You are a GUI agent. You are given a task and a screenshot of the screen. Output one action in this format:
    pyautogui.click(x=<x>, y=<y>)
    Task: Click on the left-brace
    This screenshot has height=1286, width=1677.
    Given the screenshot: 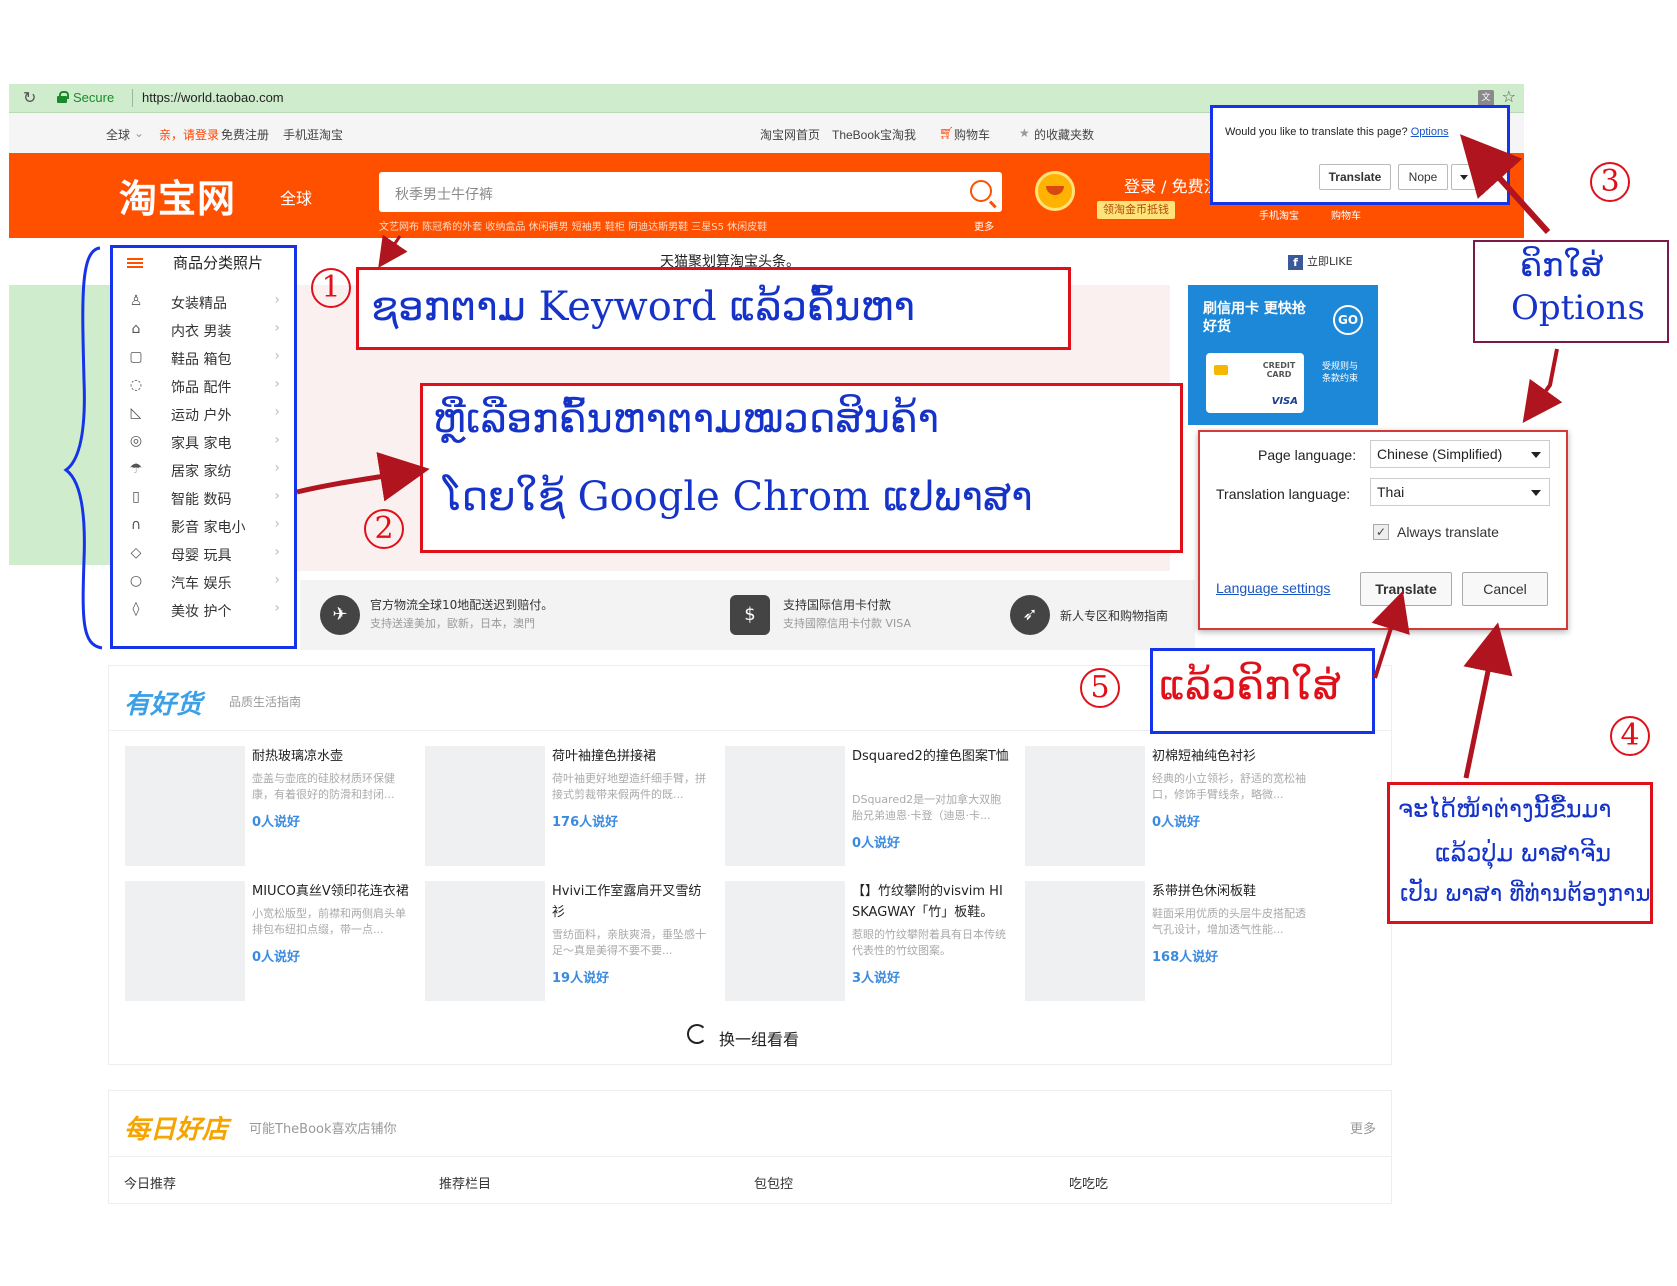 What is the action you would take?
    pyautogui.click(x=83, y=448)
    